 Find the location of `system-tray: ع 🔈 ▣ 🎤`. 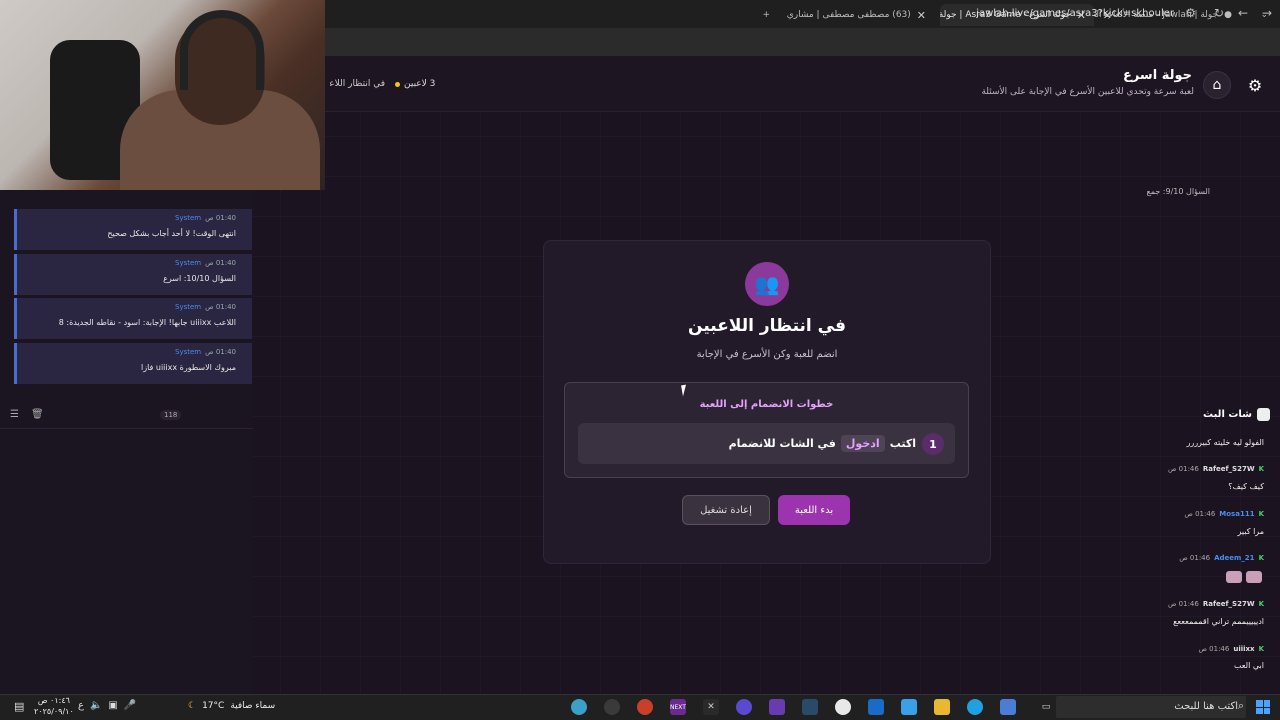

system-tray: ع 🔈 ▣ 🎤 is located at coordinates (107, 705).